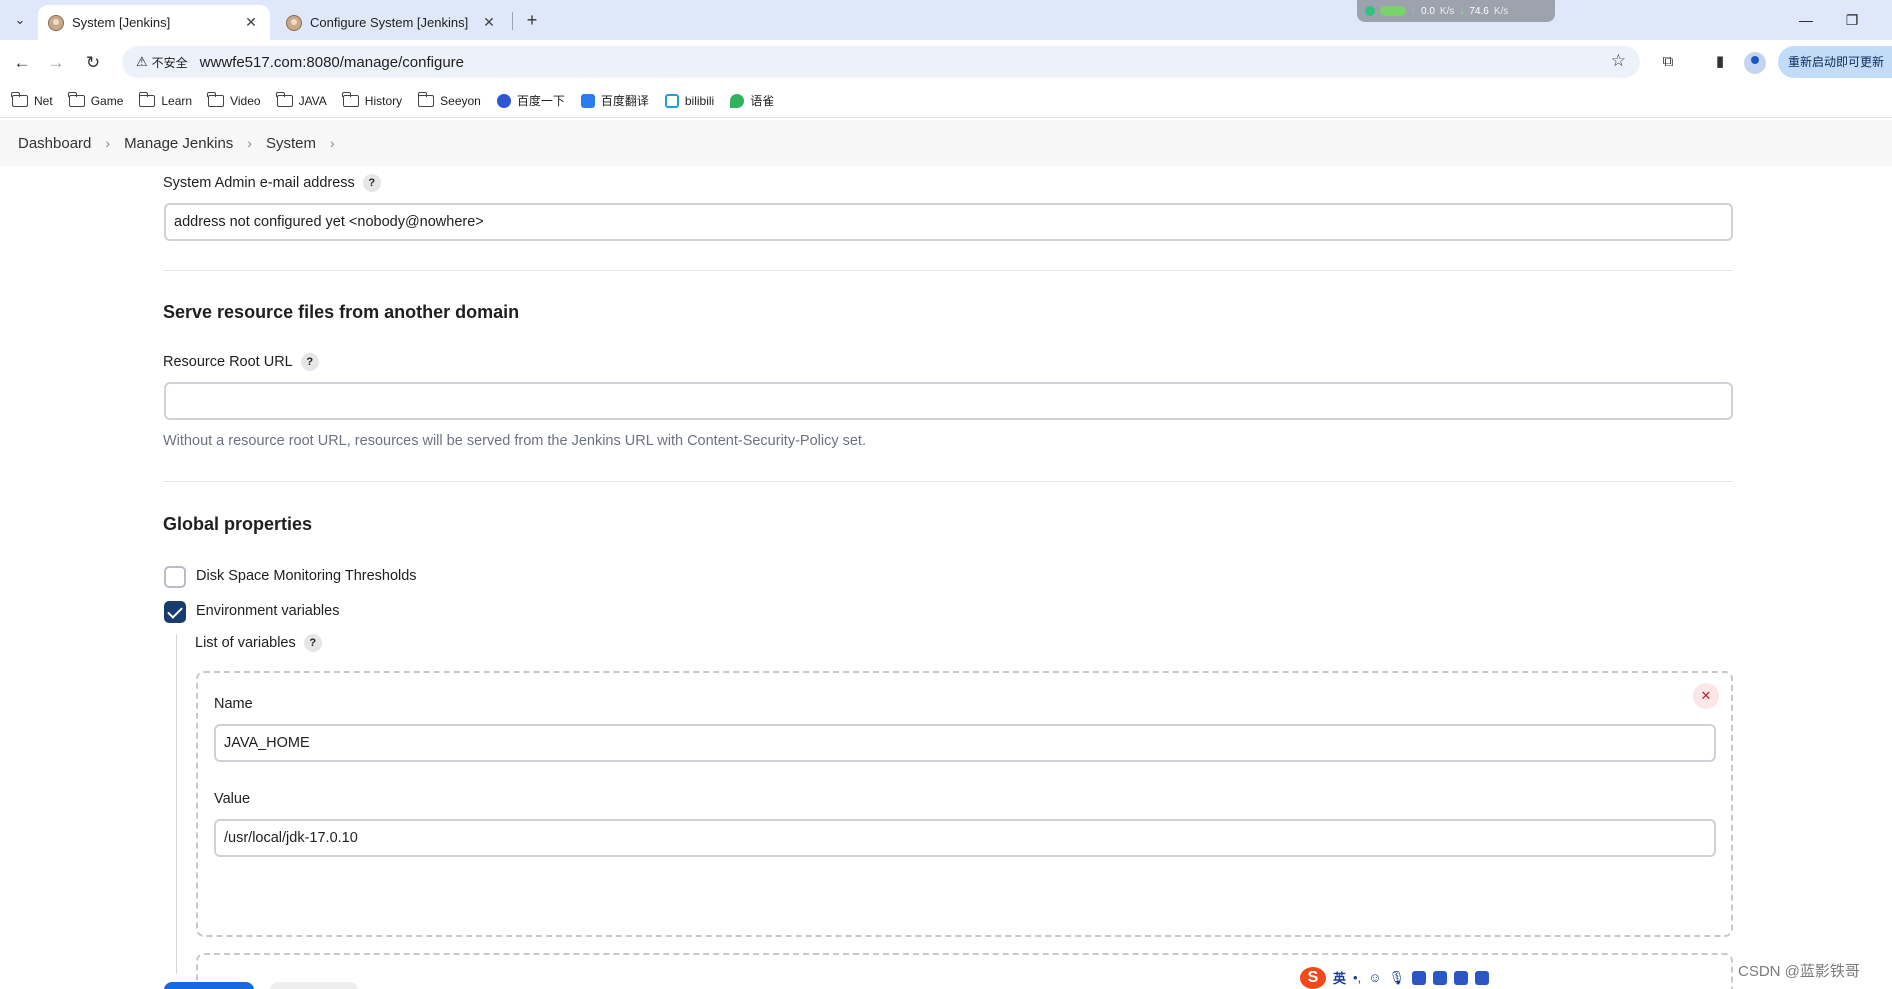  Describe the element at coordinates (176, 804) in the screenshot. I see `nested-indent-line` at that location.